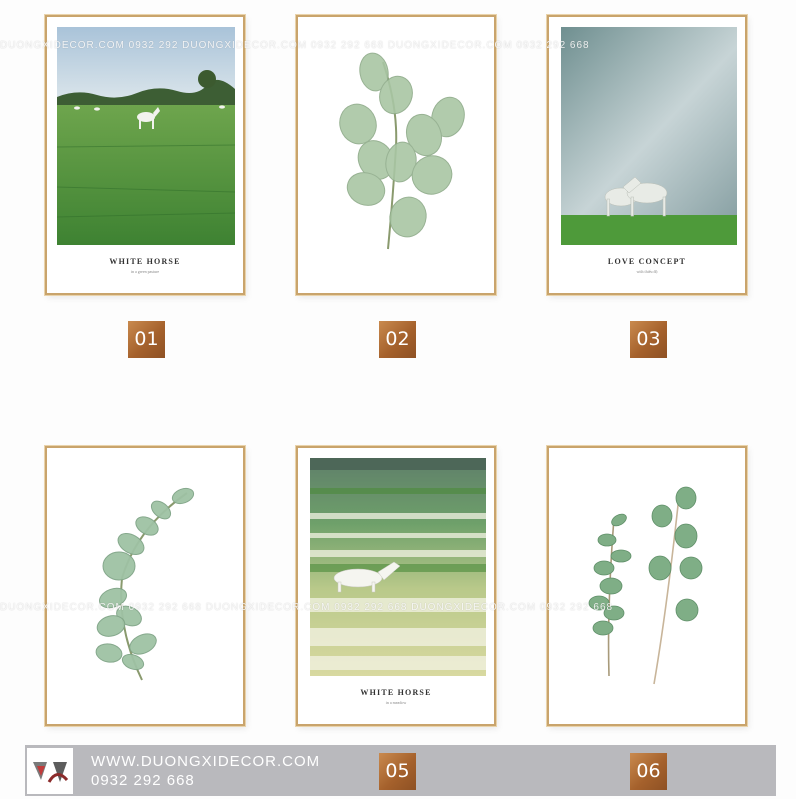 Image resolution: width=796 pixels, height=799 pixels. Describe the element at coordinates (397, 339) in the screenshot. I see `product-number-badge-02: 02` at that location.